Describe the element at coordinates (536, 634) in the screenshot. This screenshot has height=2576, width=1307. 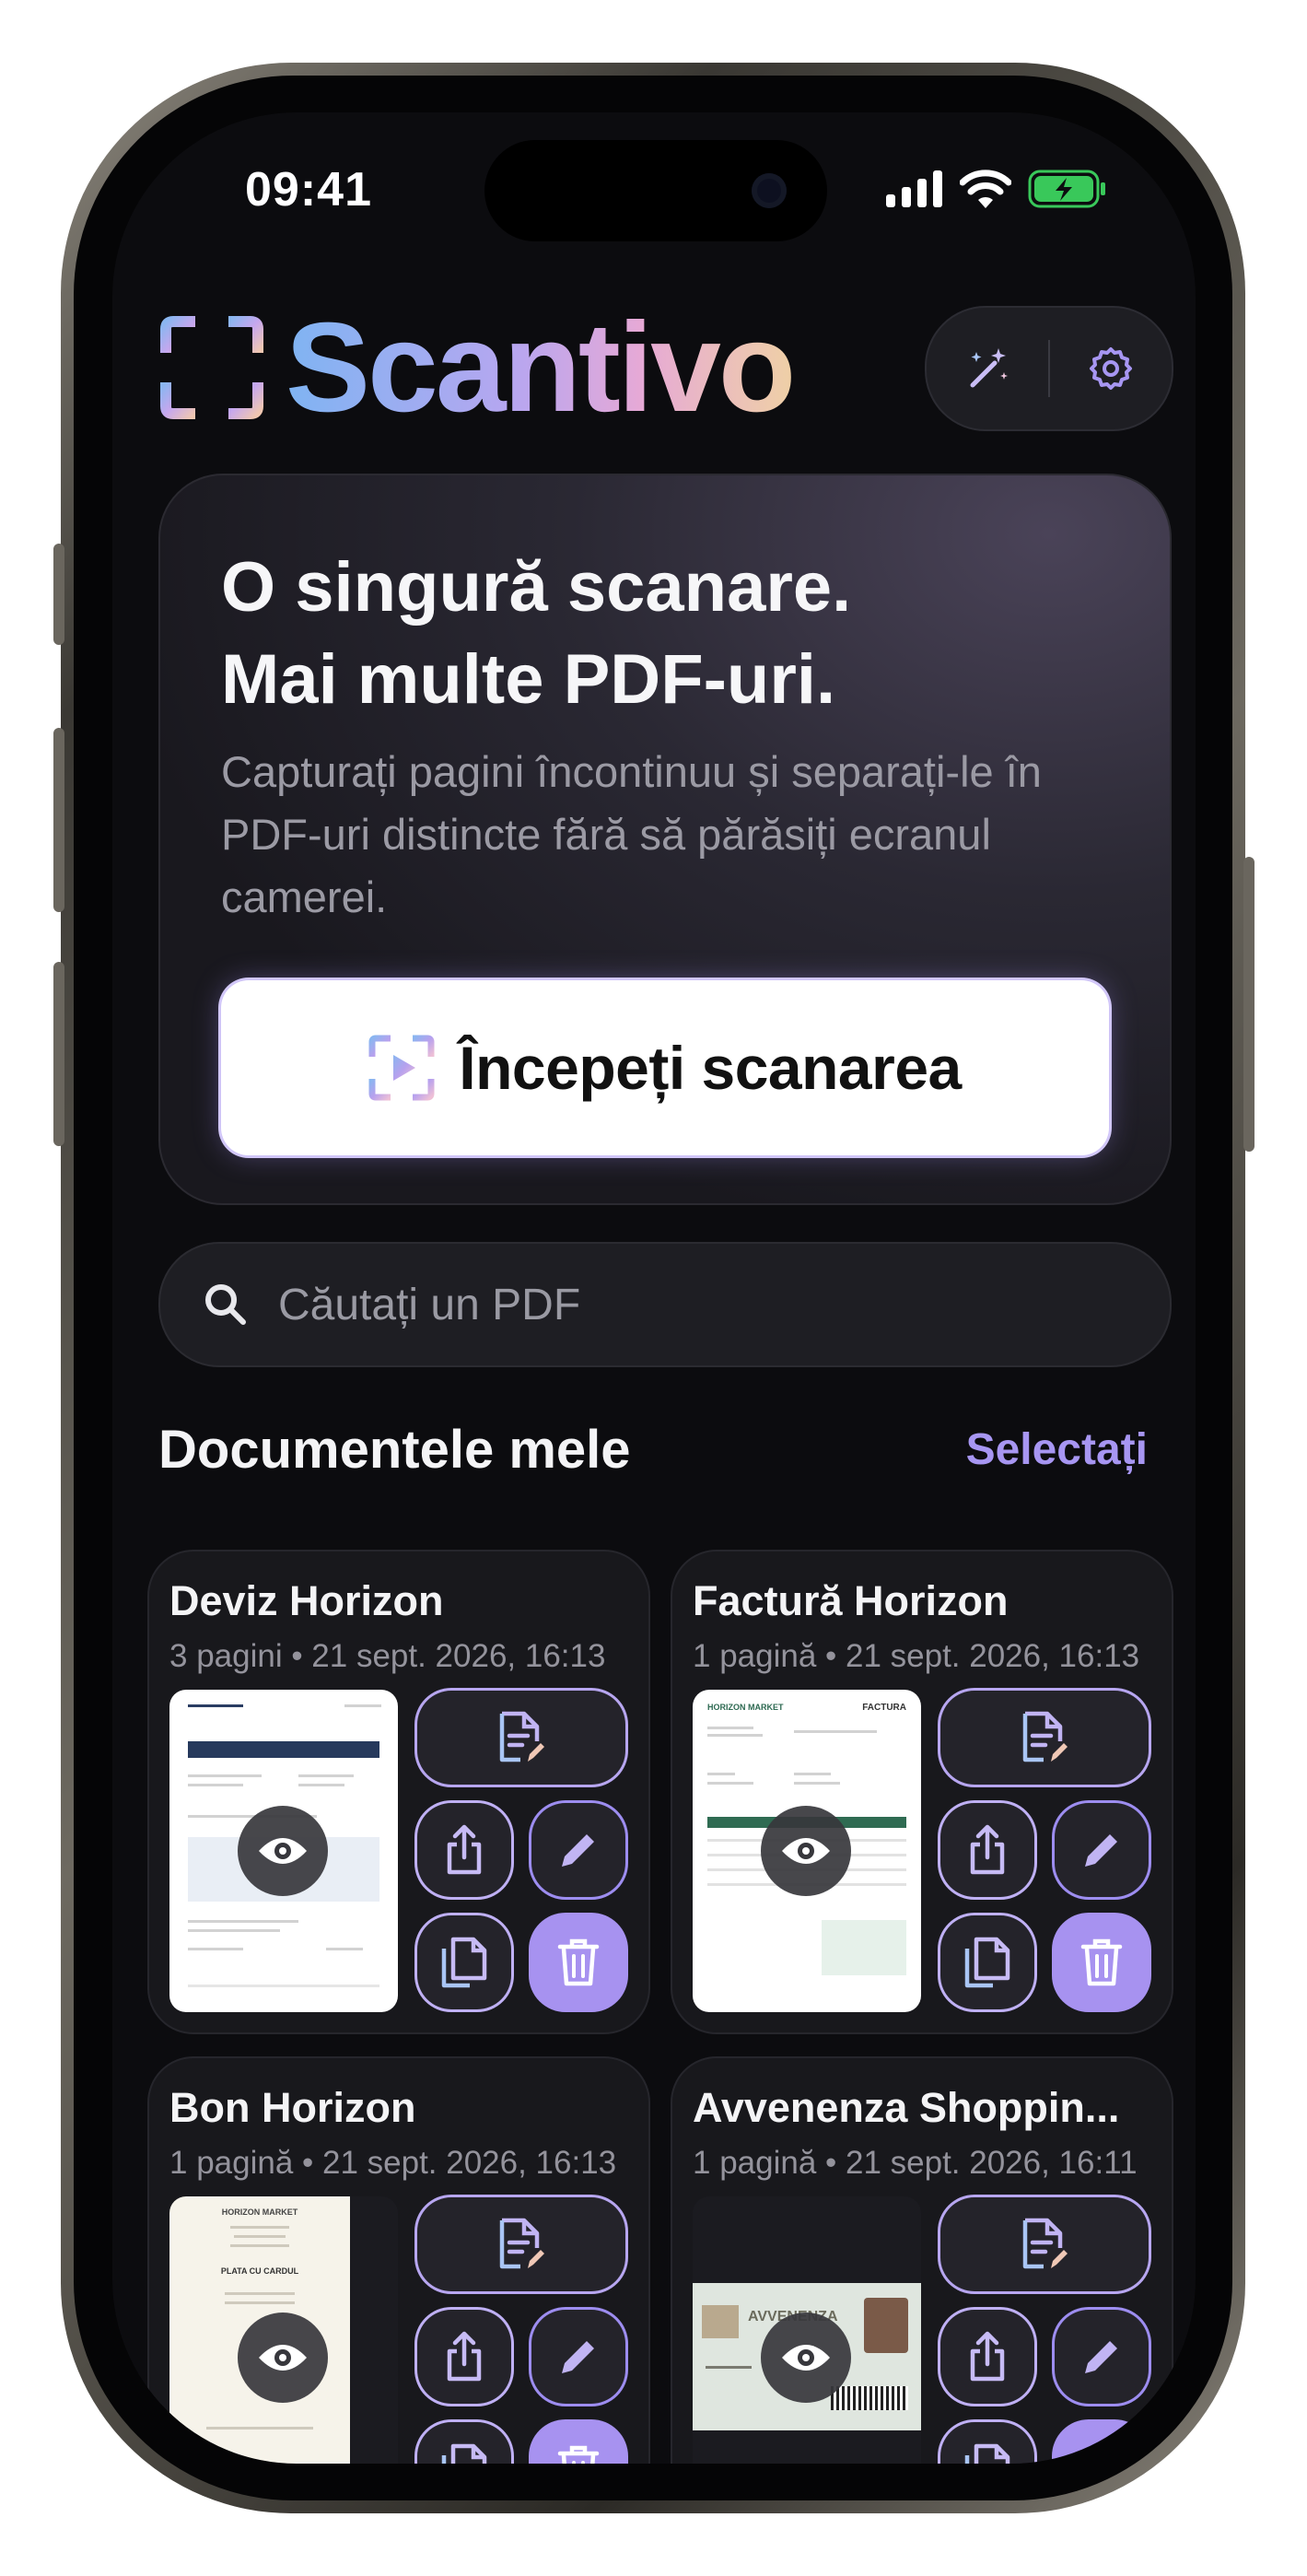
I see `hero-title: O singură scanare. Mai multe PDF-uri.` at that location.